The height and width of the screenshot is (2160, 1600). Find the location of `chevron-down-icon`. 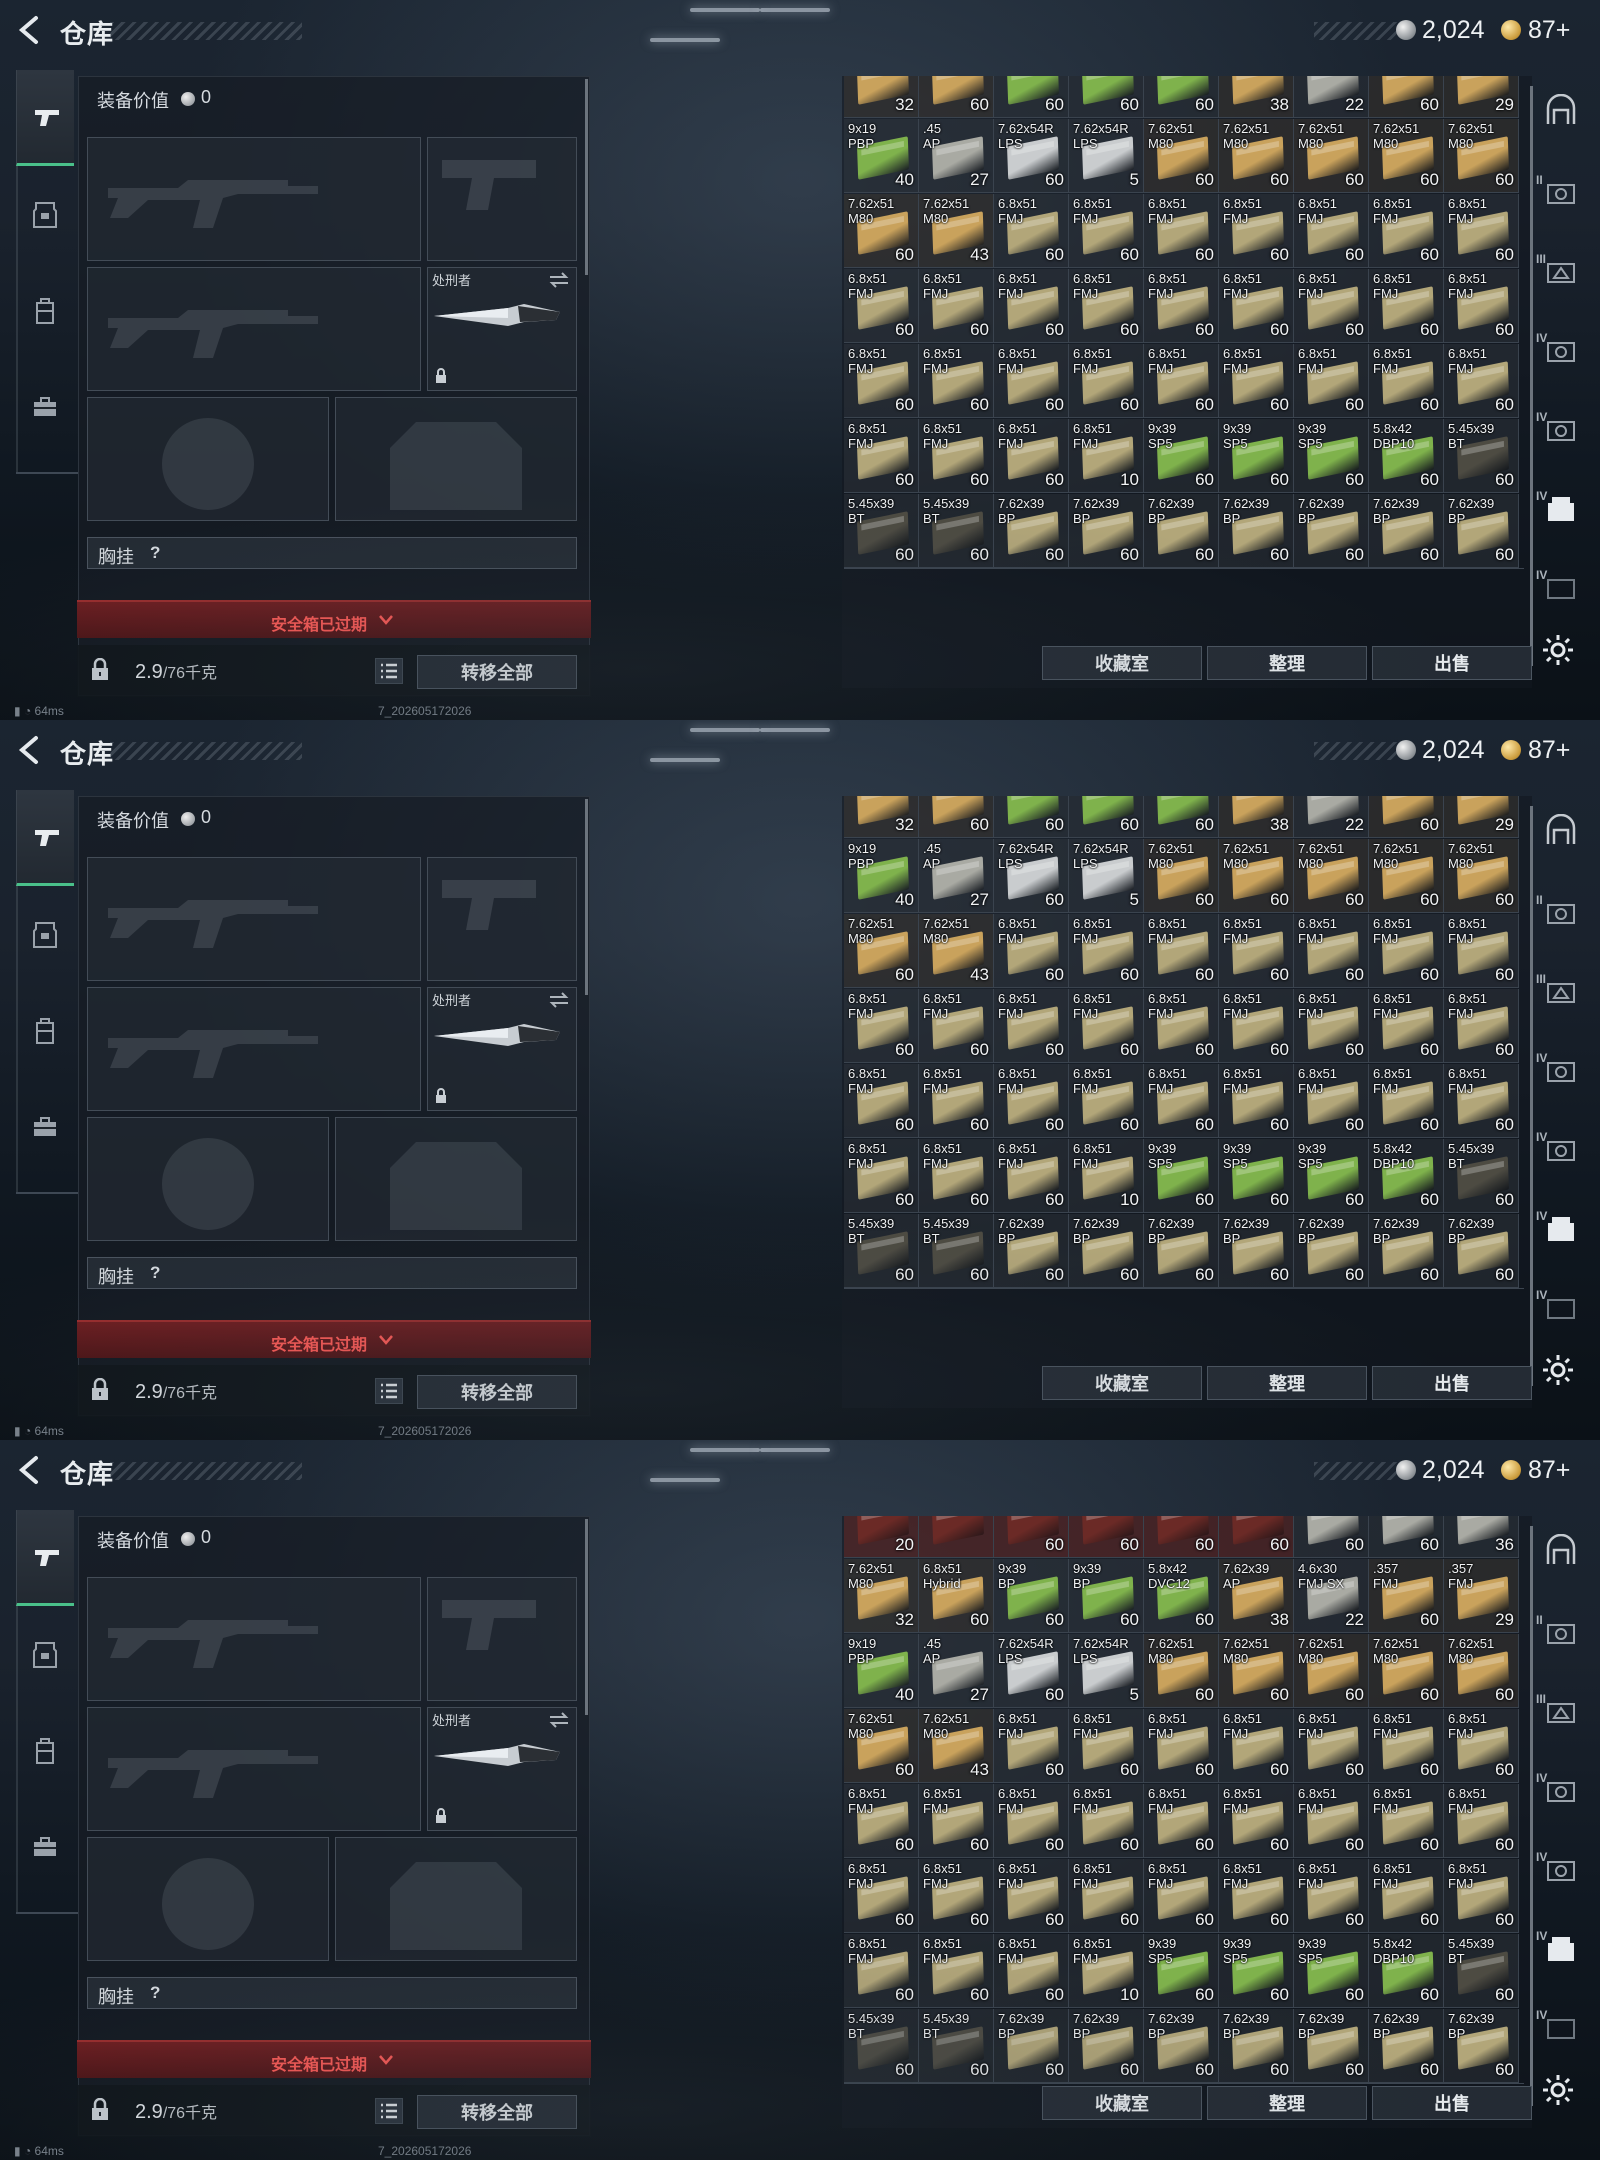

chevron-down-icon is located at coordinates (386, 1340).